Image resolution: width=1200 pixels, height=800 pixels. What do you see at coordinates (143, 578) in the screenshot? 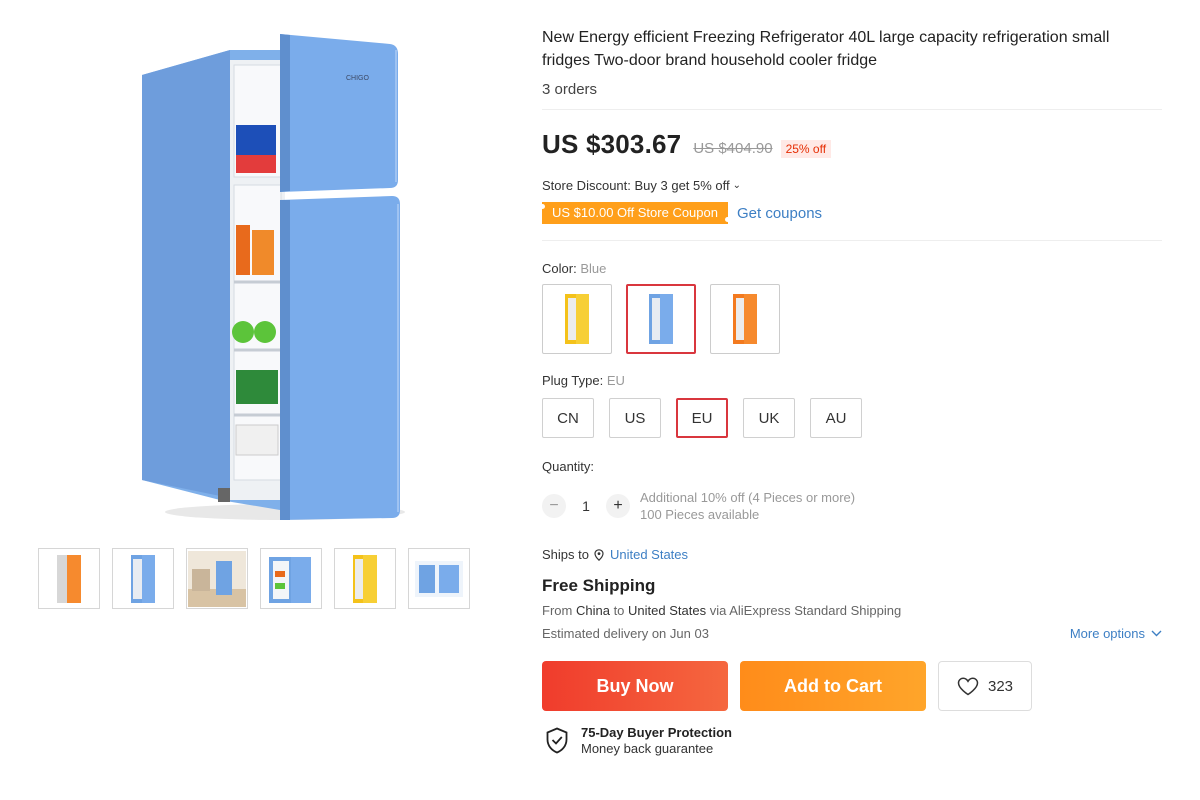
I see `thumbnail-blue-fridge` at bounding box center [143, 578].